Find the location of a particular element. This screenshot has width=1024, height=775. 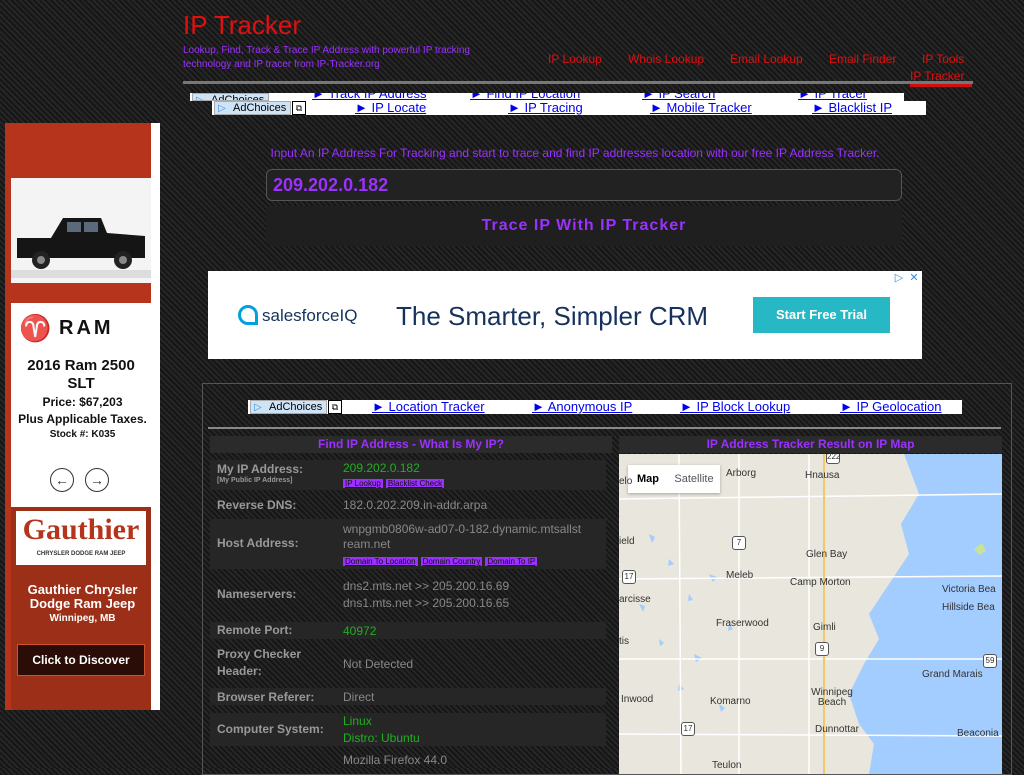

arrow-right-icon: → is located at coordinates (97, 480).